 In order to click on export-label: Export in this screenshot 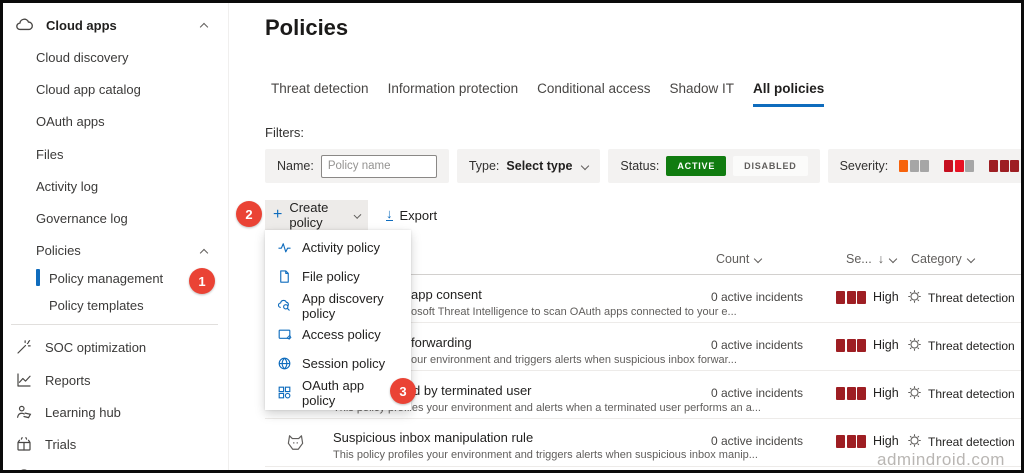, I will do `click(418, 215)`.